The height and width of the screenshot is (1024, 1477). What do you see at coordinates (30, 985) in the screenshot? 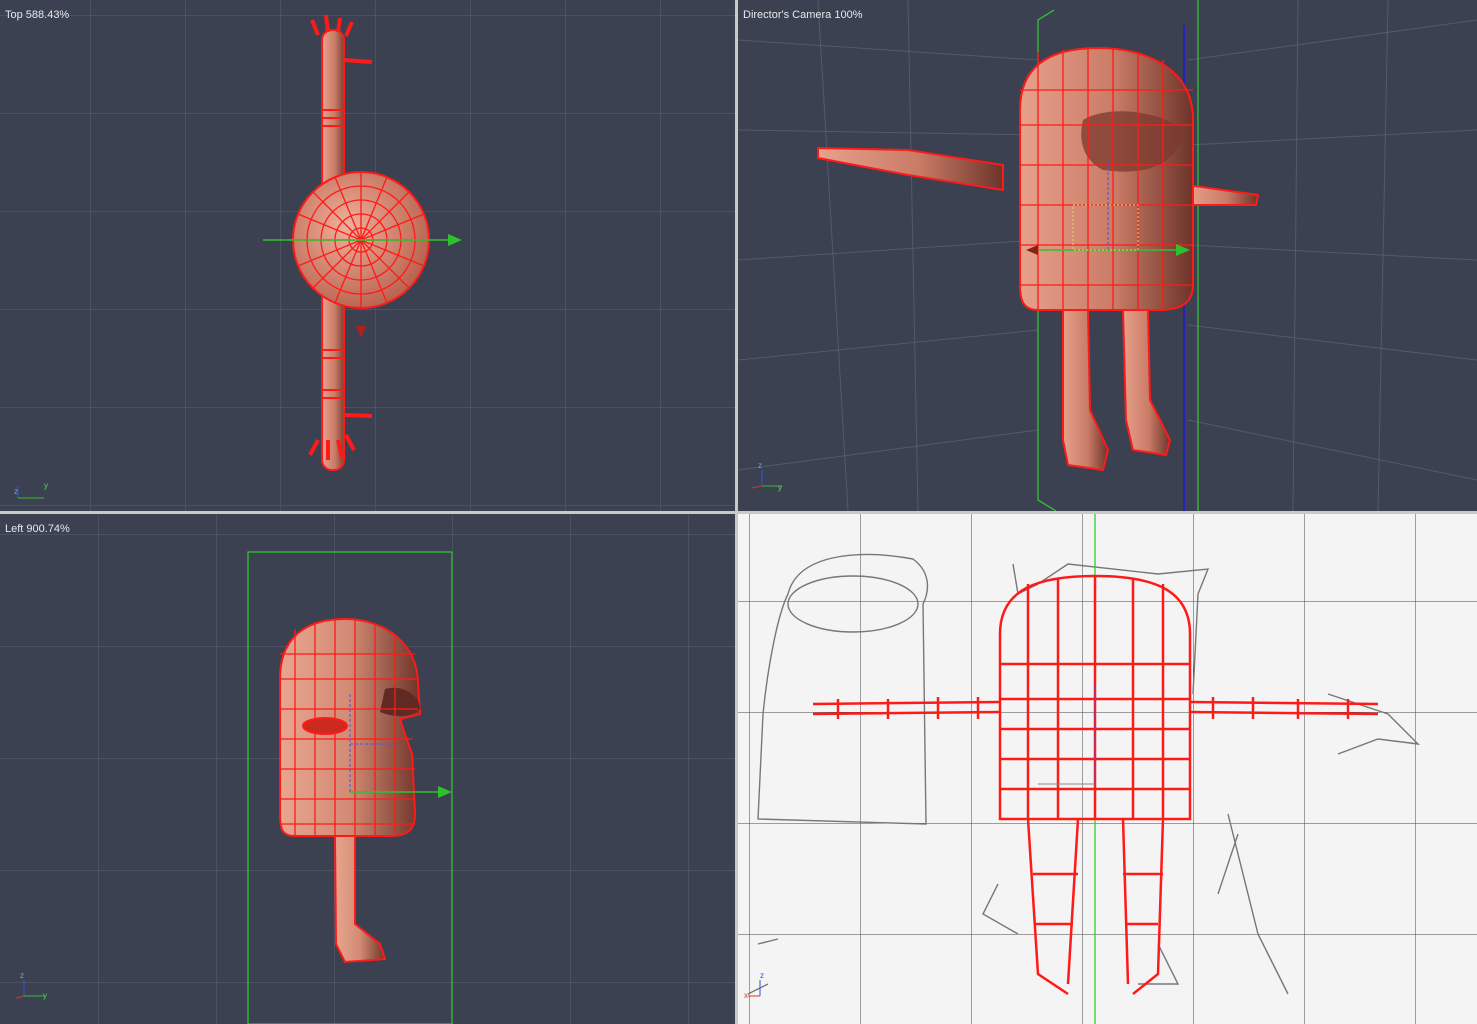
I see `axis-indicator-left: z y` at bounding box center [30, 985].